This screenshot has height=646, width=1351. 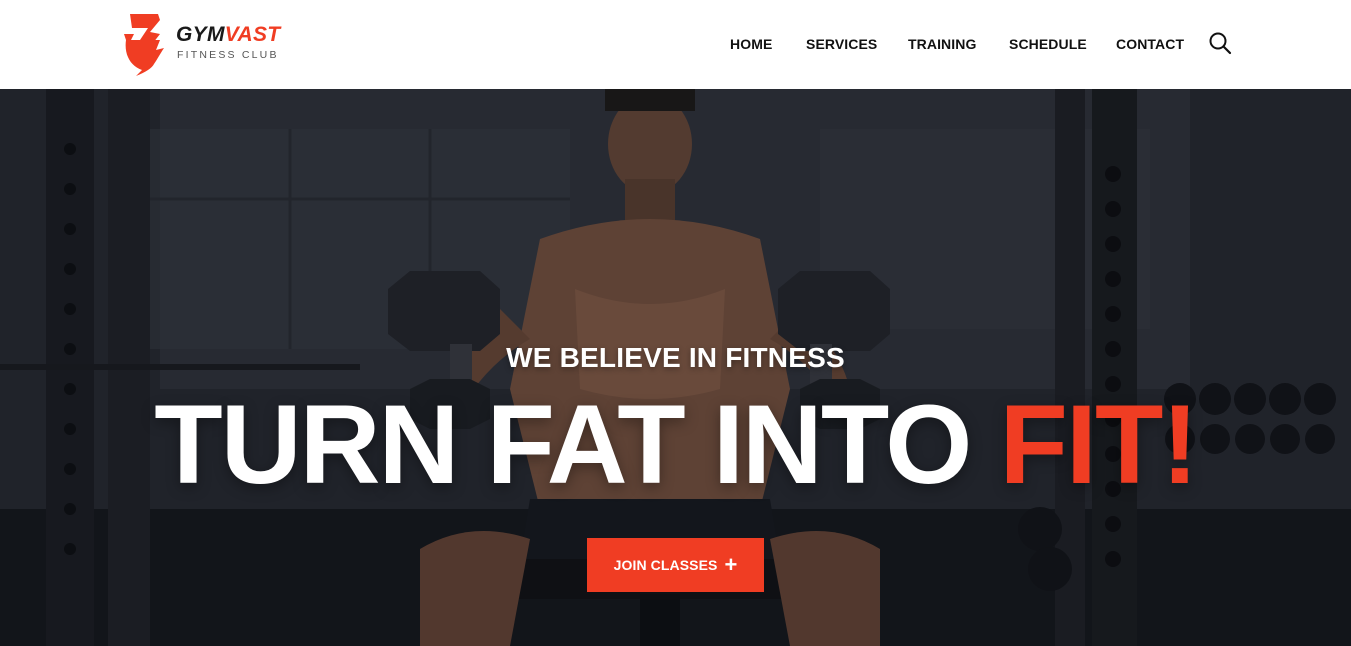 I want to click on search-icon, so click(x=1220, y=43).